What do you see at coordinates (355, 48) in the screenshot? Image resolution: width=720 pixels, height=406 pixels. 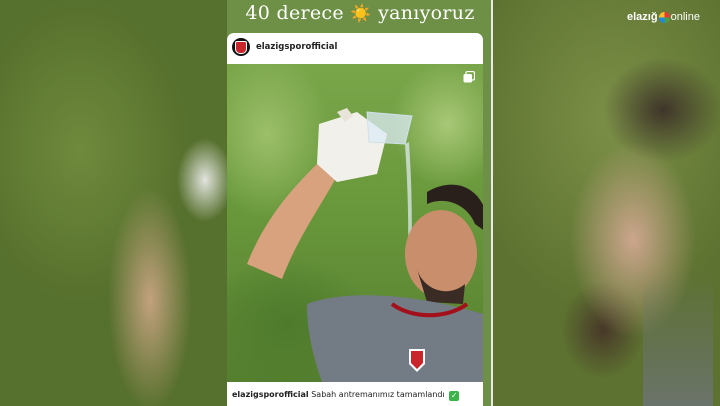 I see `post-header: elazigsporofficial` at bounding box center [355, 48].